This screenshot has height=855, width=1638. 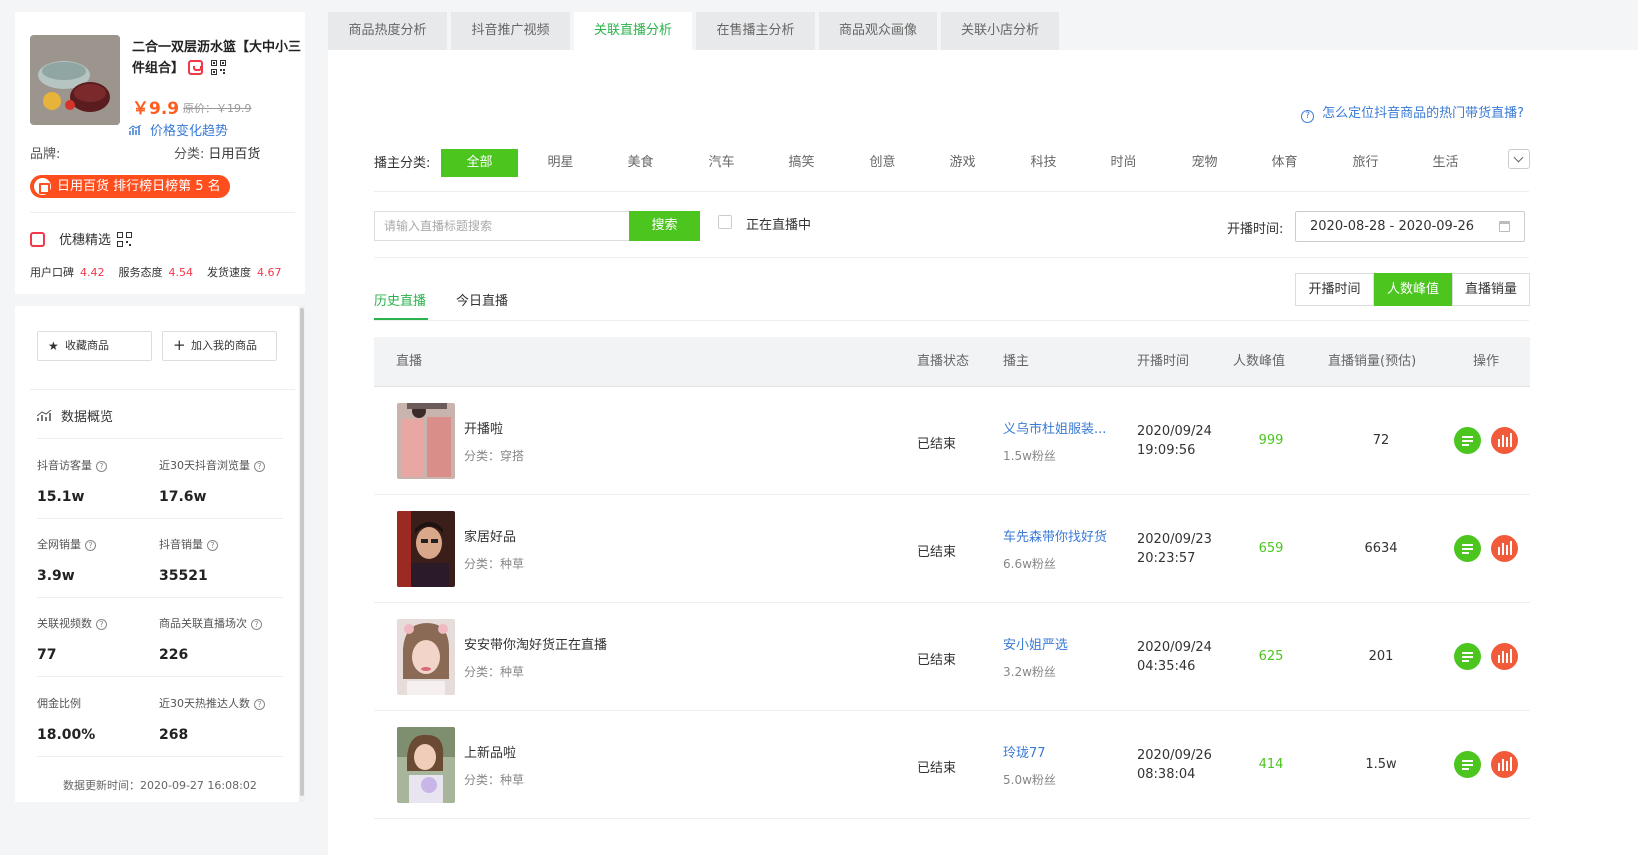 What do you see at coordinates (204, 703) in the screenshot?
I see `stat-label: 近30天热推达人数` at bounding box center [204, 703].